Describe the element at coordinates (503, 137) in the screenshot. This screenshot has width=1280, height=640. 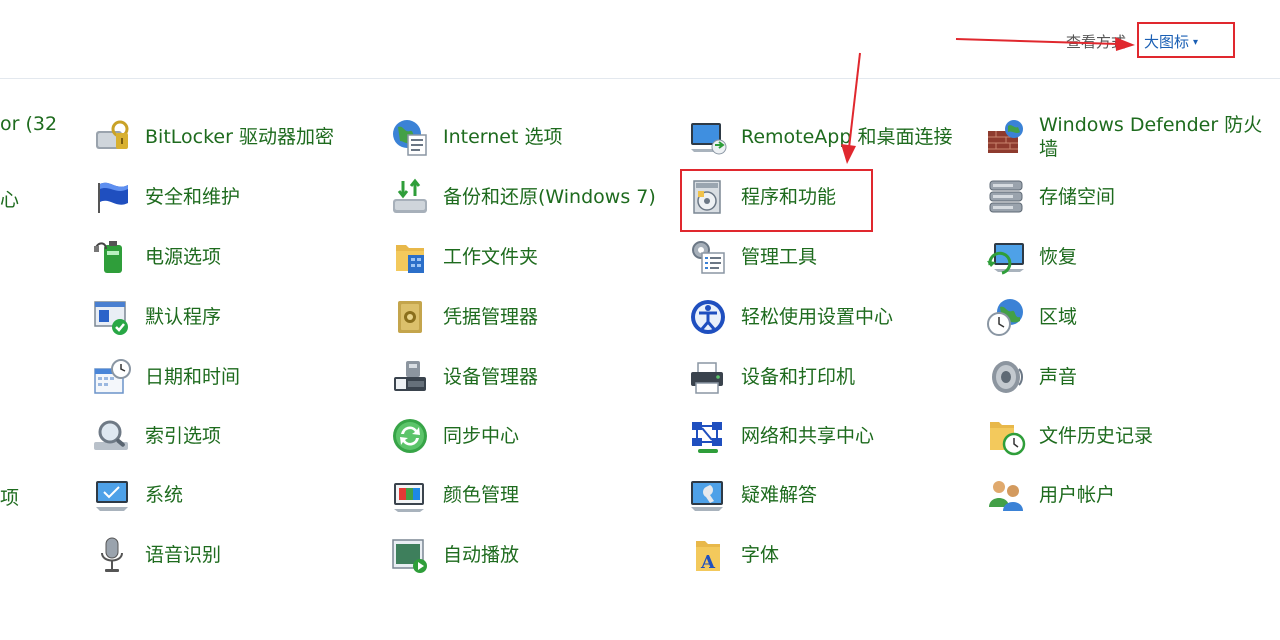
I see `item-label: Internet 选项` at that location.